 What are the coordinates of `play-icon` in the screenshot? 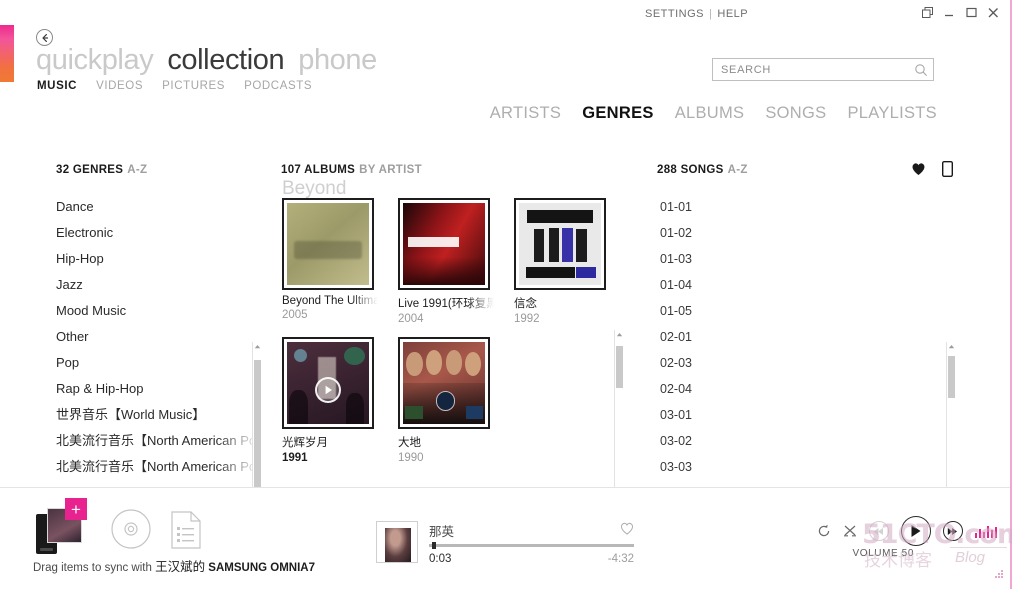 It's located at (915, 531).